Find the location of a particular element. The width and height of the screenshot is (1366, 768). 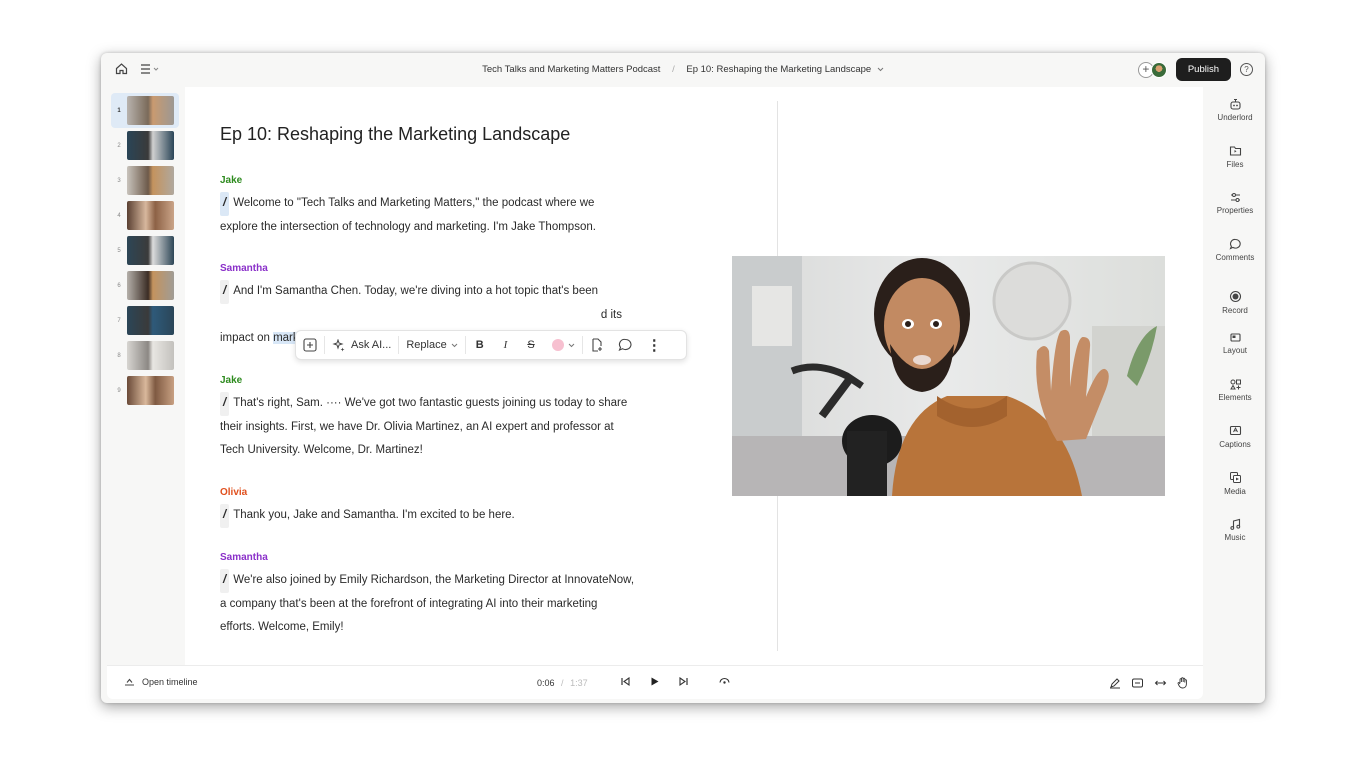

total-time: 1:37 is located at coordinates (579, 683).